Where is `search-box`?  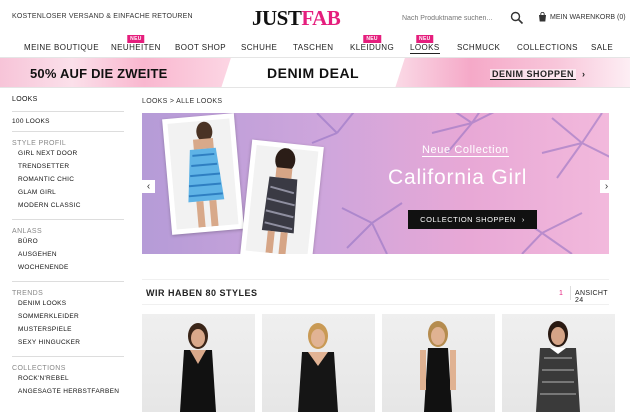 search-box is located at coordinates (462, 18).